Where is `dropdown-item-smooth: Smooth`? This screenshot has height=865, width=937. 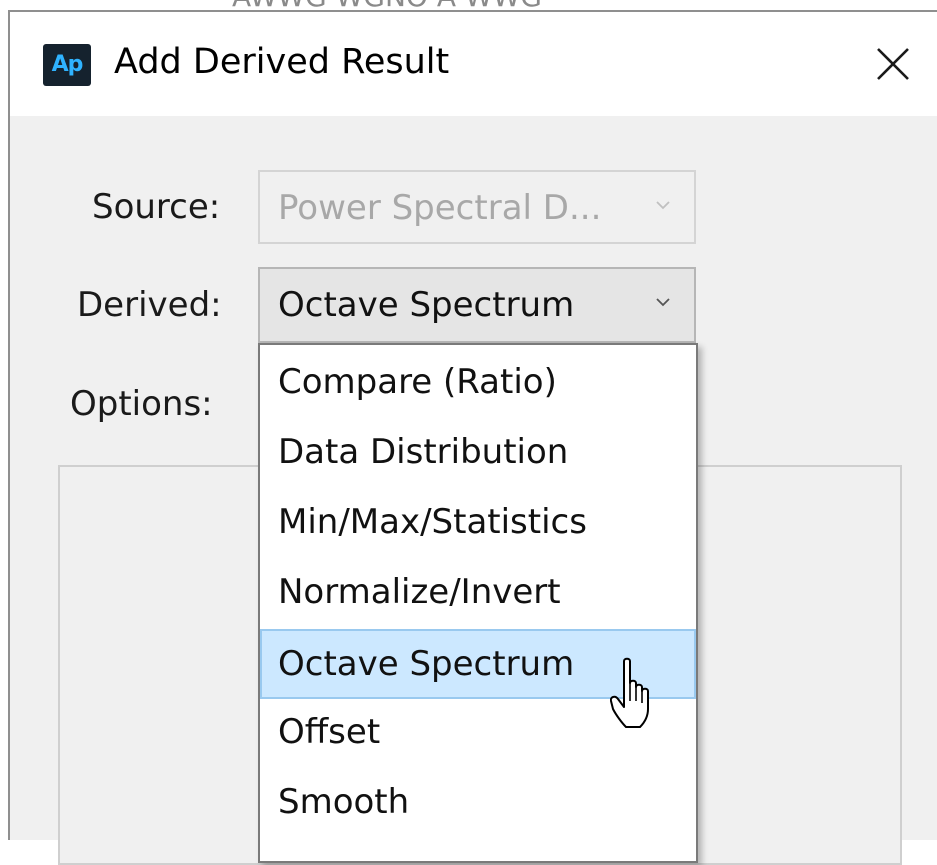 dropdown-item-smooth: Smooth is located at coordinates (478, 804).